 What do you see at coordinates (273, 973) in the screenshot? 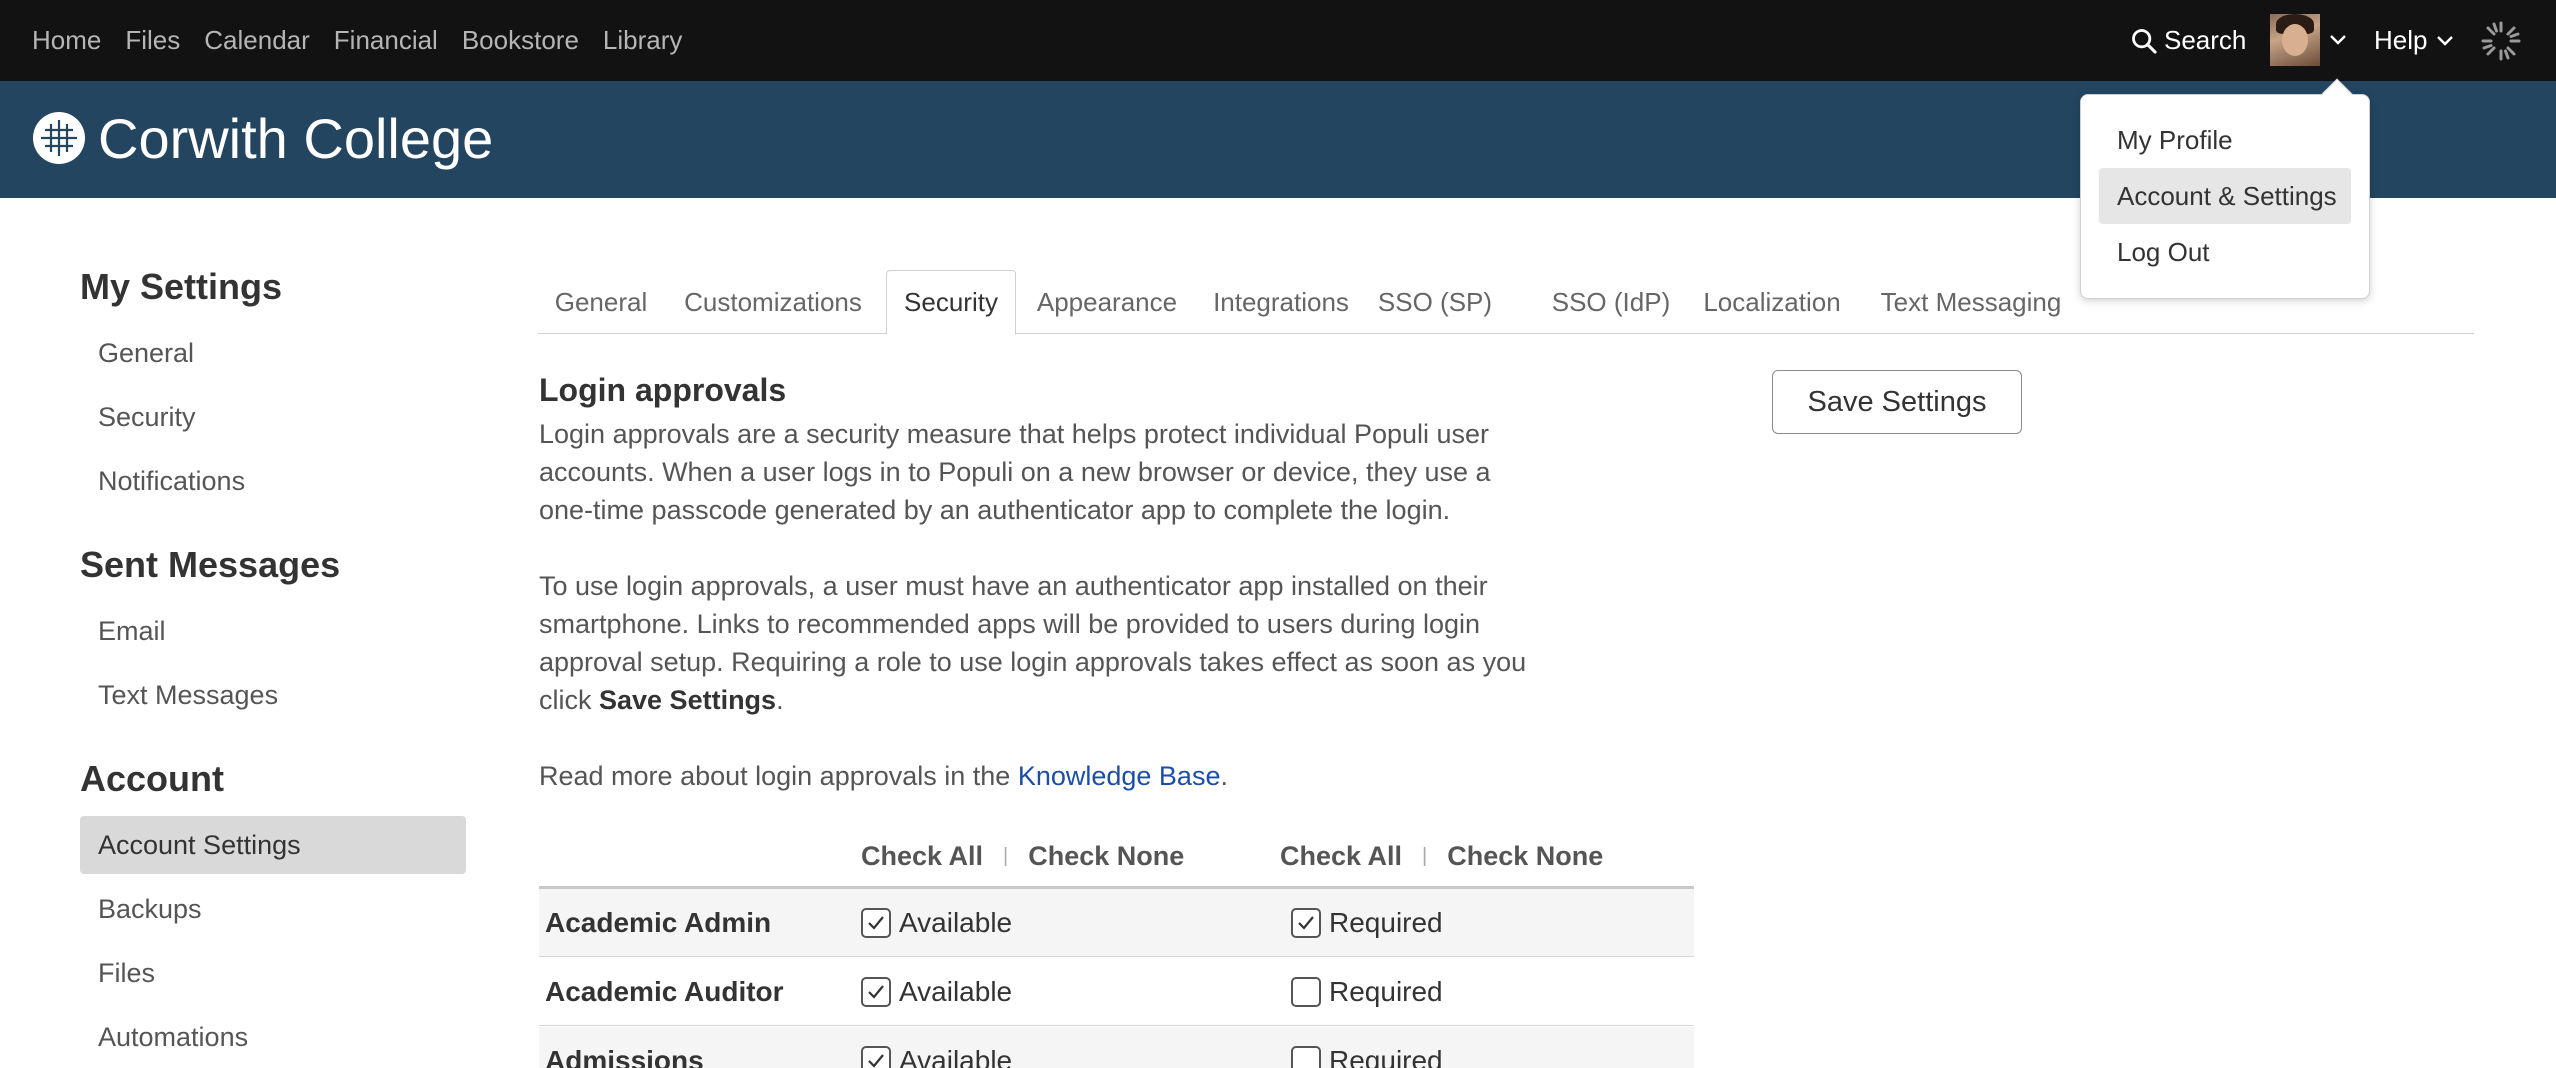
I see `sidebar-item-files: Files` at bounding box center [273, 973].